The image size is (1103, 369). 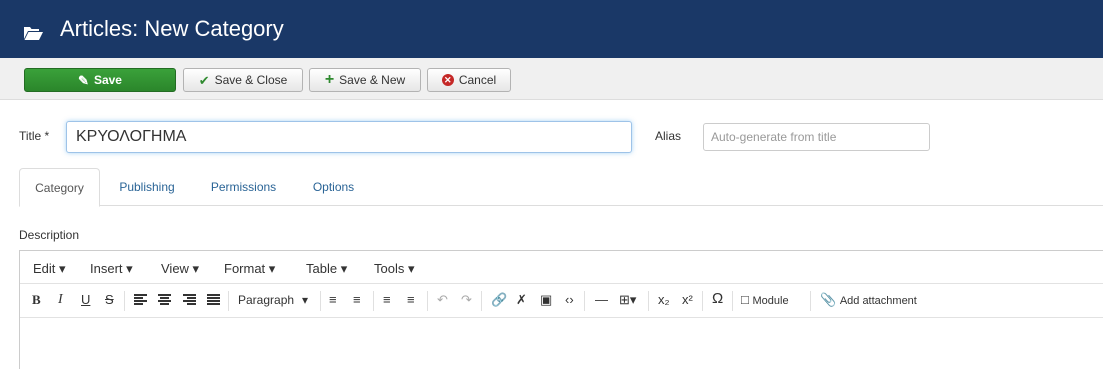 What do you see at coordinates (770, 301) in the screenshot?
I see `module-label: Module` at bounding box center [770, 301].